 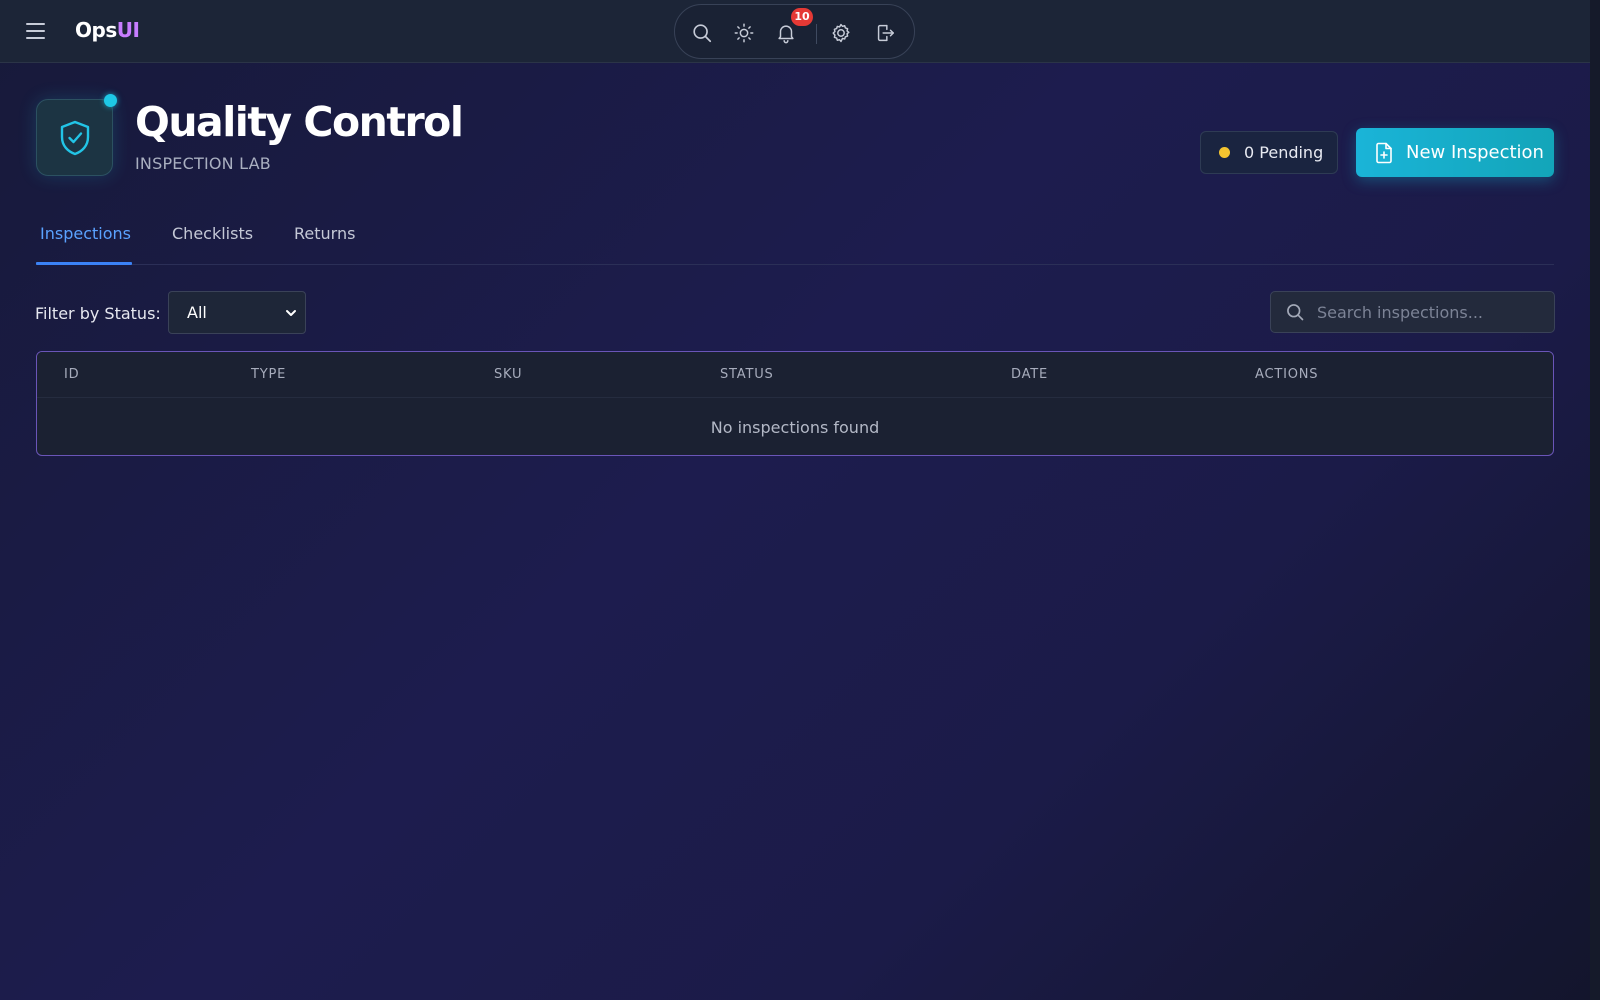 What do you see at coordinates (203, 163) in the screenshot?
I see `page-subtitle: INSPECTION LAB` at bounding box center [203, 163].